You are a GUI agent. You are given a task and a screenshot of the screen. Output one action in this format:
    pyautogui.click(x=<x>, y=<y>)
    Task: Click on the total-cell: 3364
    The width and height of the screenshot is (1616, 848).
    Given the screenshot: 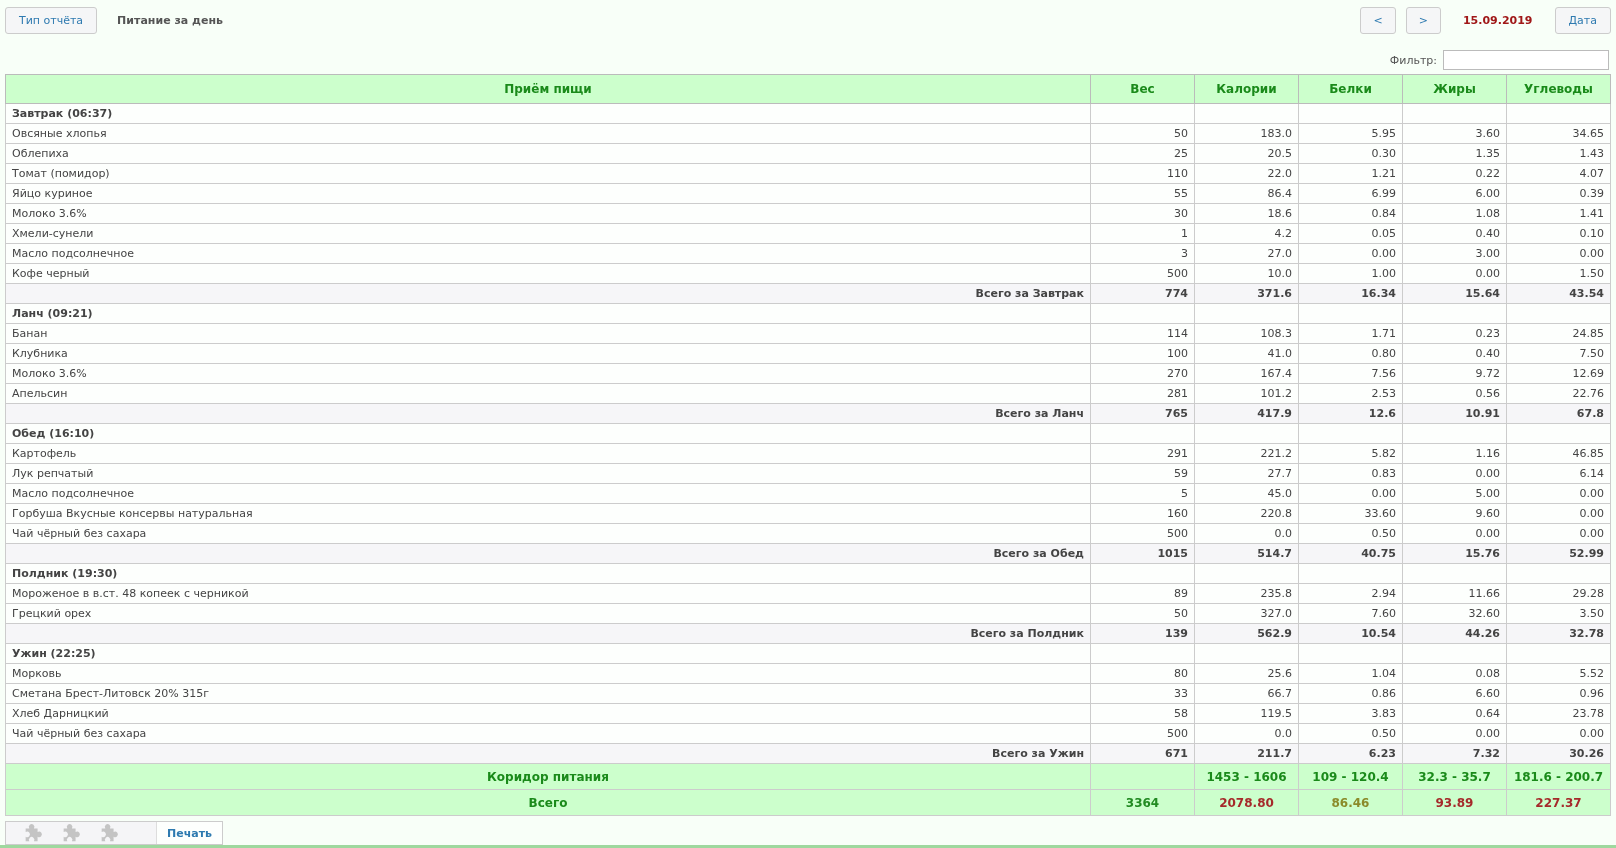 What is the action you would take?
    pyautogui.click(x=1142, y=802)
    